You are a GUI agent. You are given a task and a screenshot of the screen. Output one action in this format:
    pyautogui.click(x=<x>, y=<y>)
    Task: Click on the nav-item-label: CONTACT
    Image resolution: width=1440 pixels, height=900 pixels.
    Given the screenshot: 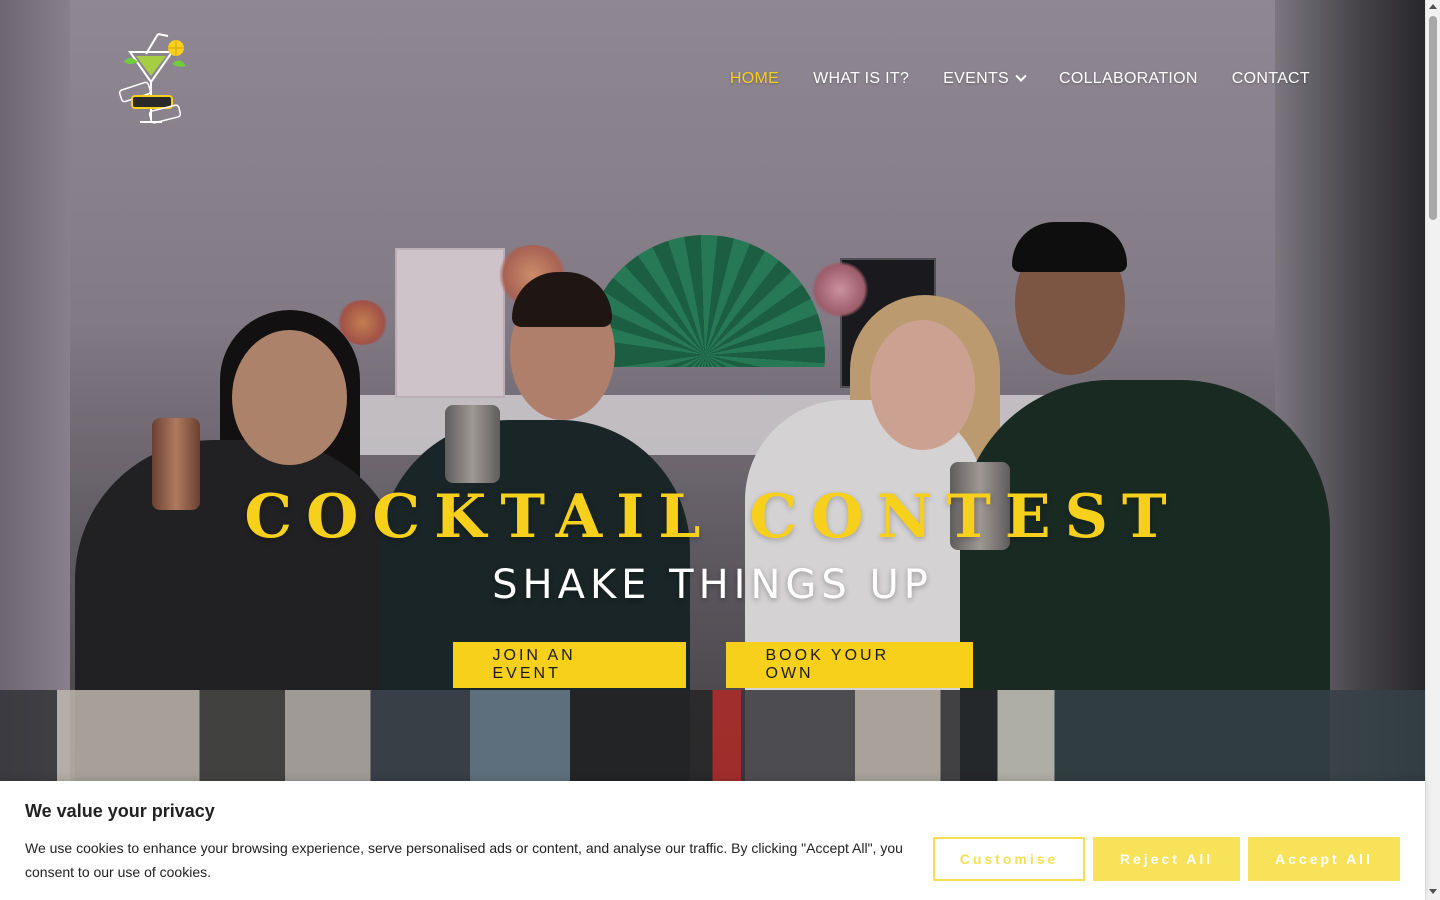 What is the action you would take?
    pyautogui.click(x=1270, y=78)
    